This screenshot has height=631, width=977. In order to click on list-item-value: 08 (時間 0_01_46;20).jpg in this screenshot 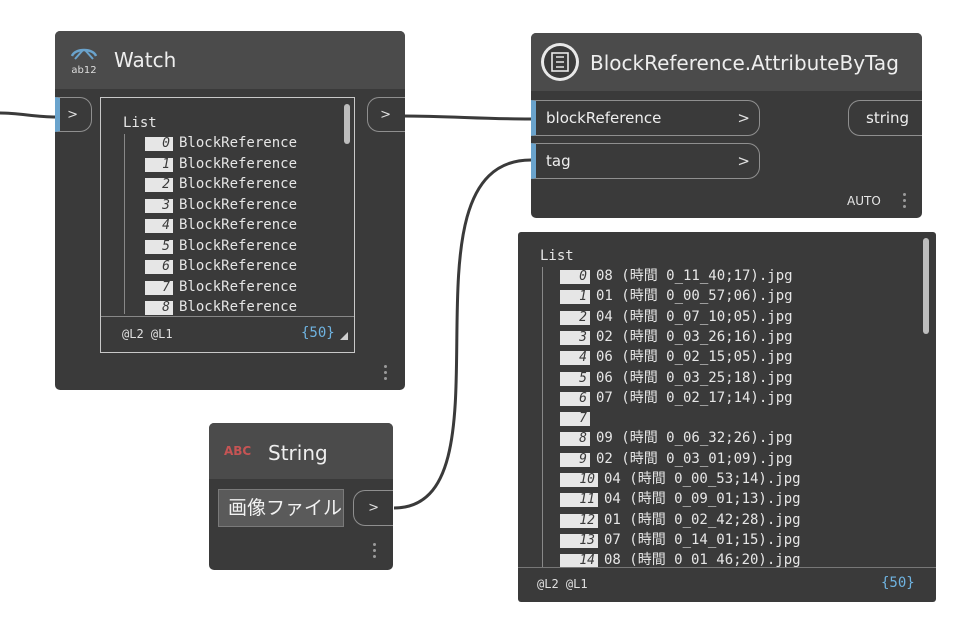, I will do `click(702, 560)`.